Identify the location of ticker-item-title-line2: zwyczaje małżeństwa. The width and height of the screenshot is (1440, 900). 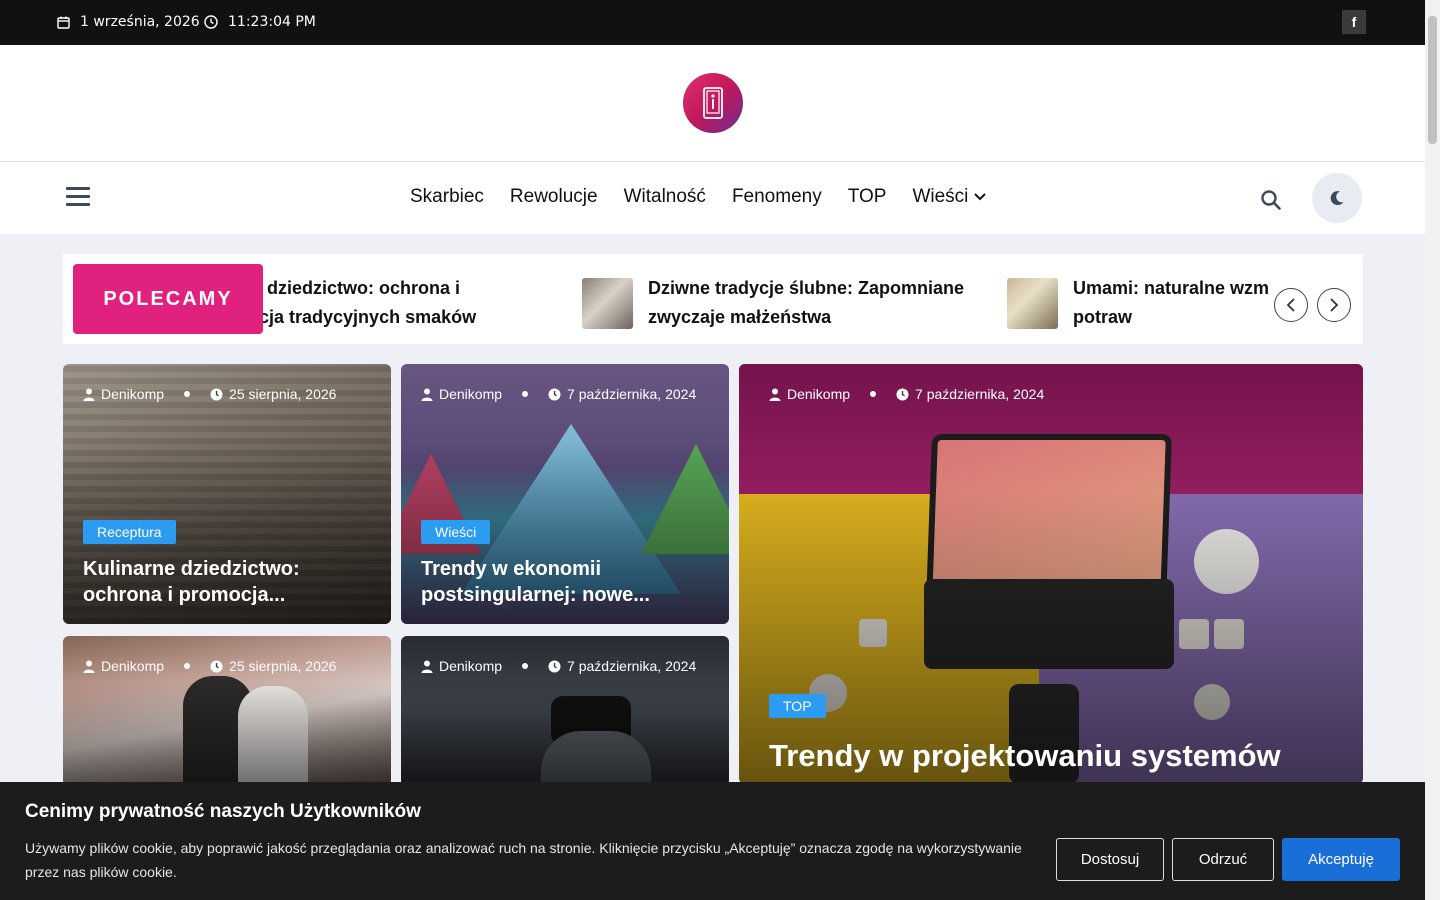
(740, 317).